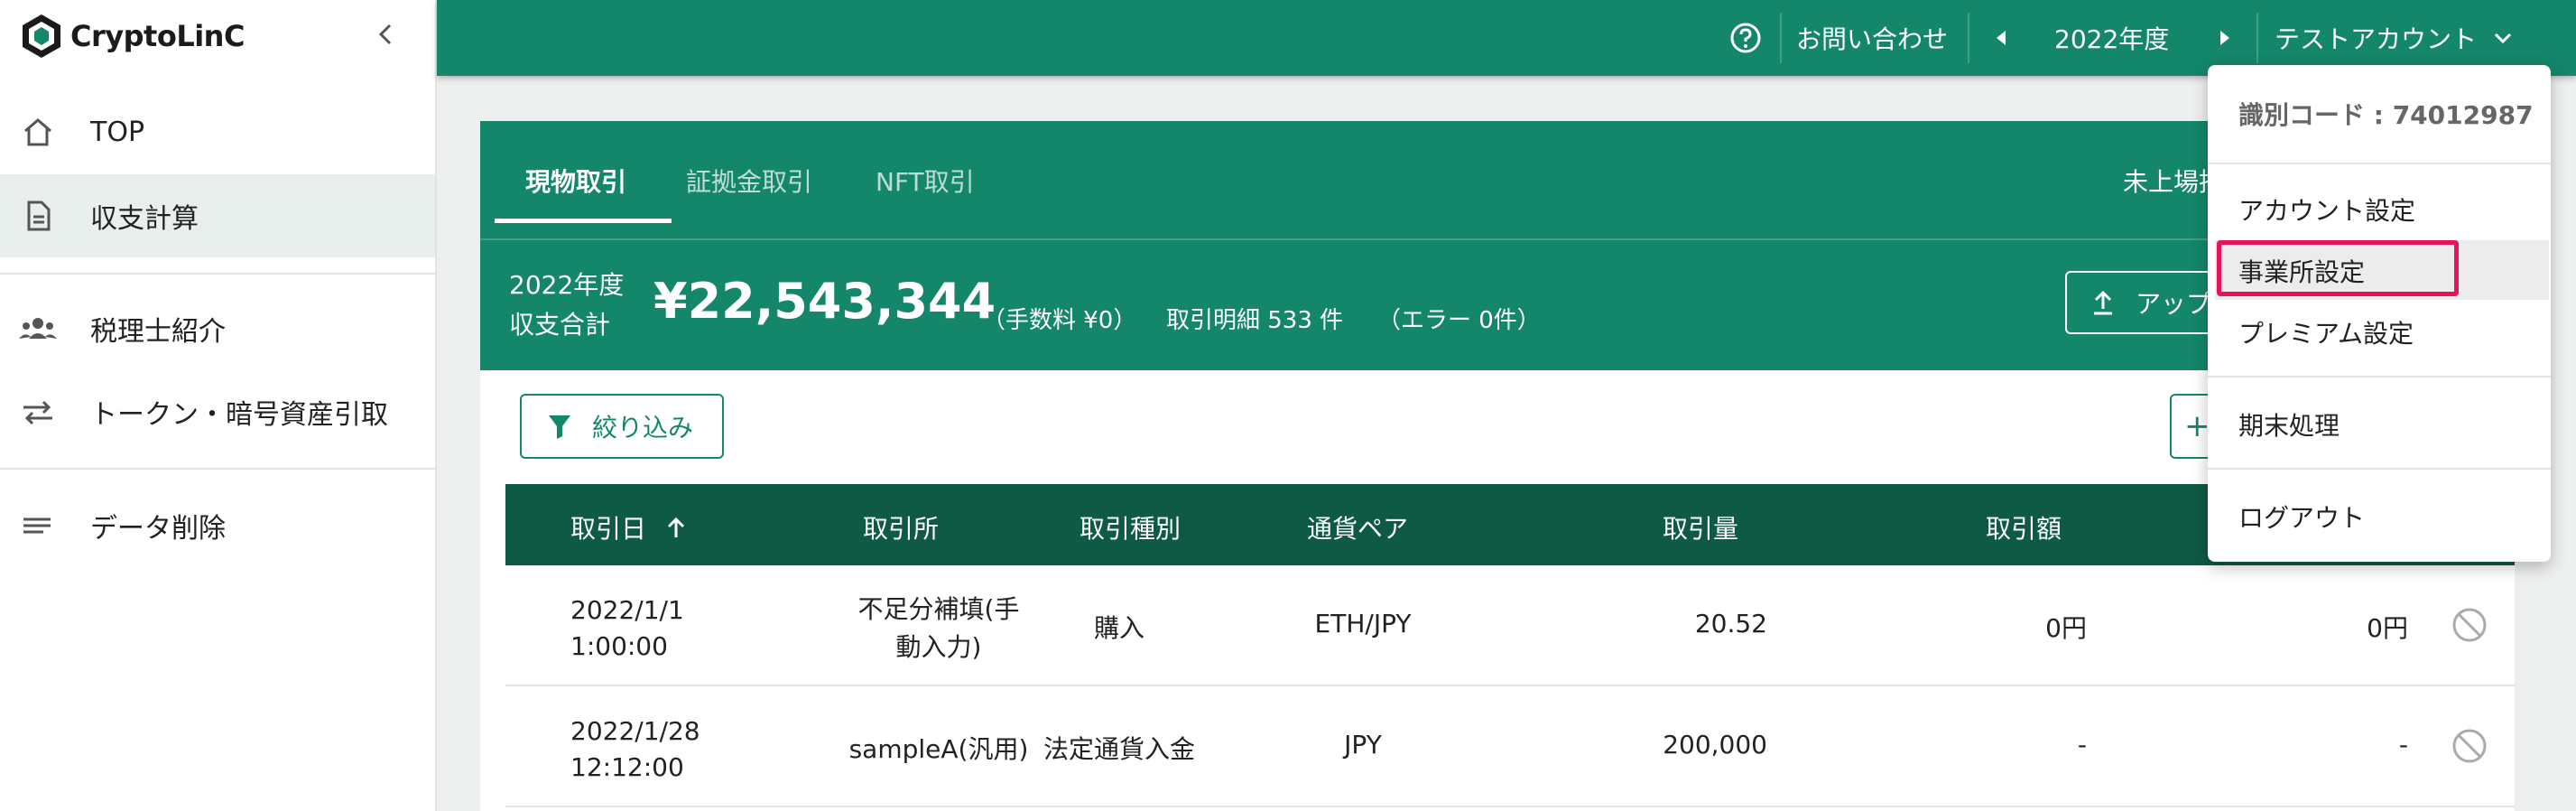 This screenshot has height=811, width=2576. What do you see at coordinates (635, 749) in the screenshot?
I see `date-cell: 2022/1/28 12:12:00` at bounding box center [635, 749].